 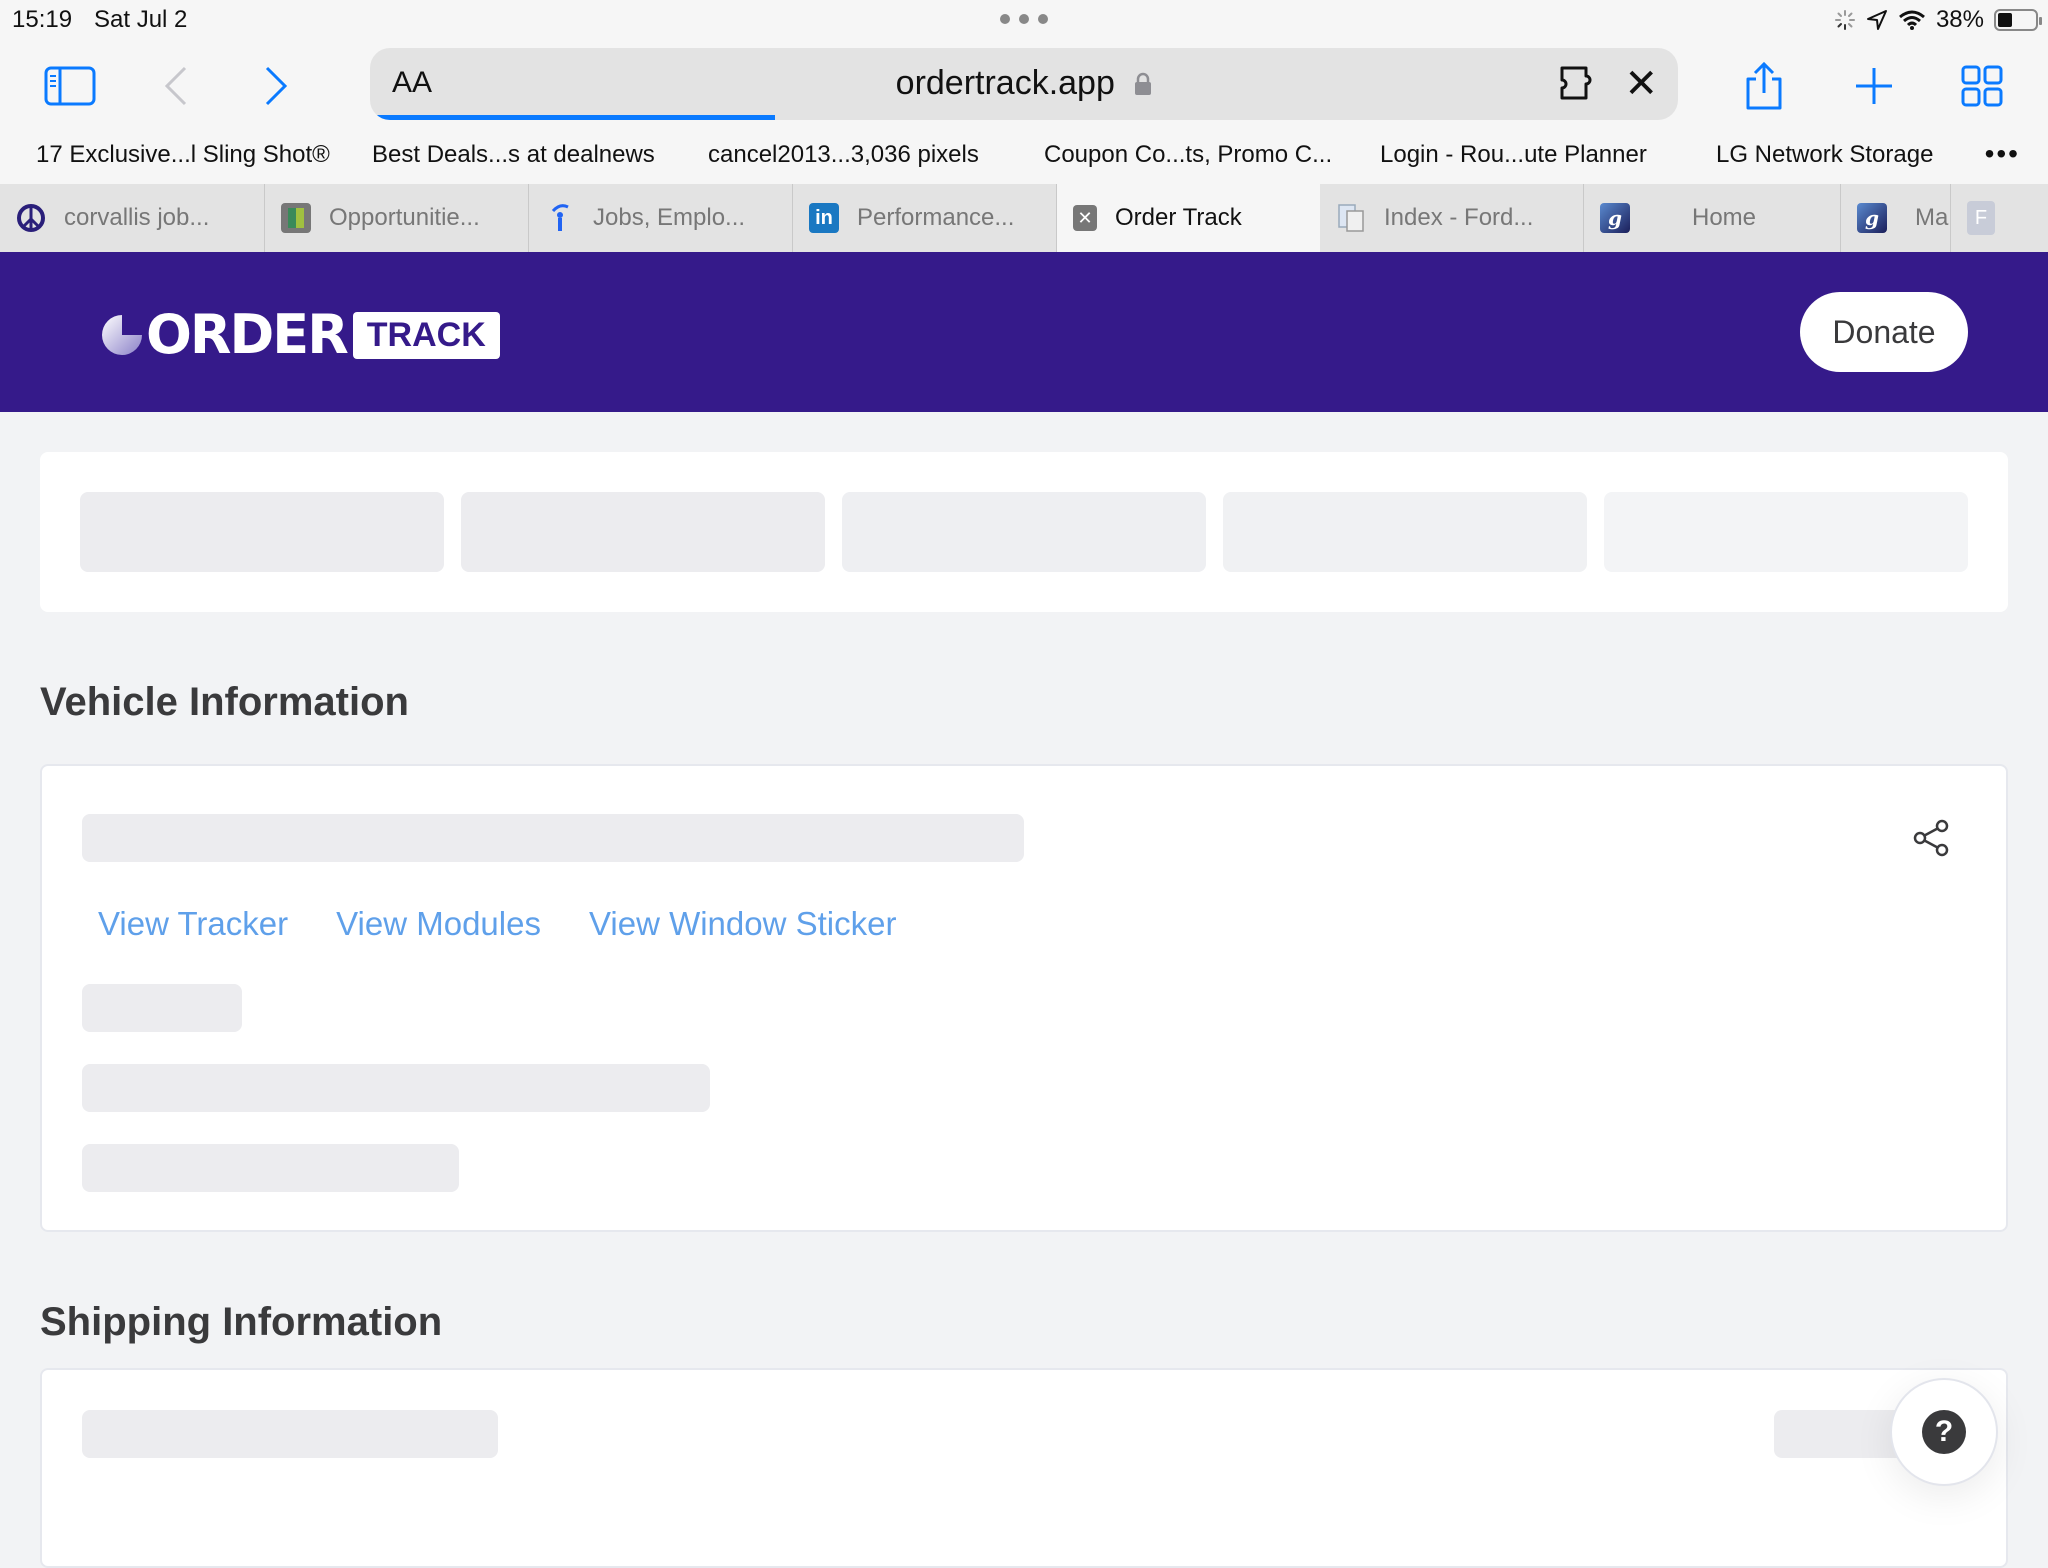 What do you see at coordinates (1576, 83) in the screenshot?
I see `puzzle-piece-icon` at bounding box center [1576, 83].